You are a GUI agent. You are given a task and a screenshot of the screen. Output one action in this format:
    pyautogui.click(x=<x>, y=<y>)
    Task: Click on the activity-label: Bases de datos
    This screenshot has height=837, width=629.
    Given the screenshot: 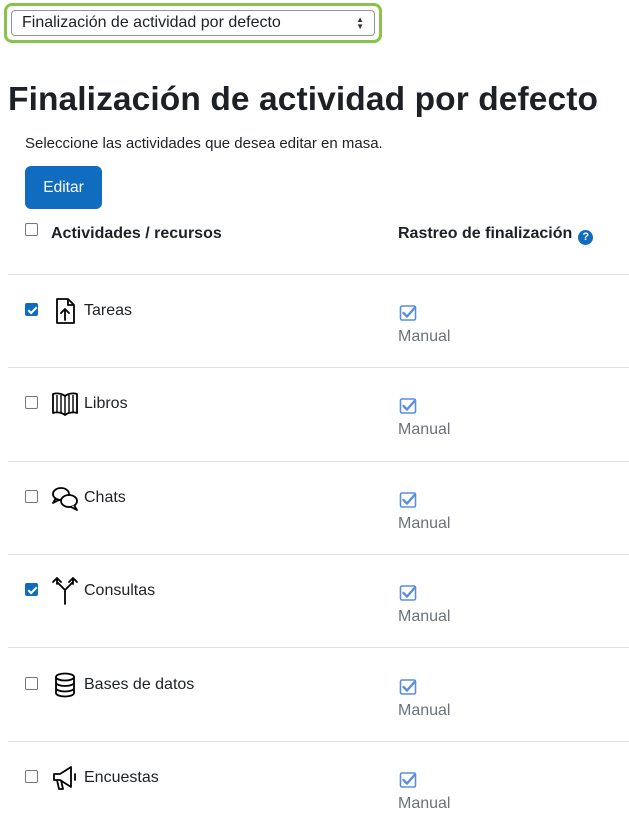 What is the action you would take?
    pyautogui.click(x=139, y=684)
    